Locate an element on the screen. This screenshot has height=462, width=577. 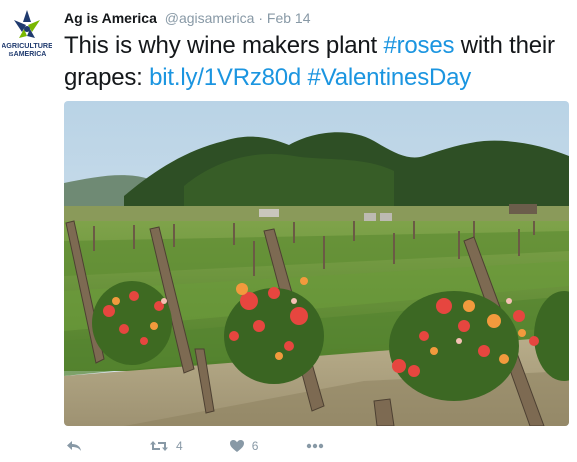
reply-arrow-icon is located at coordinates (74, 446).